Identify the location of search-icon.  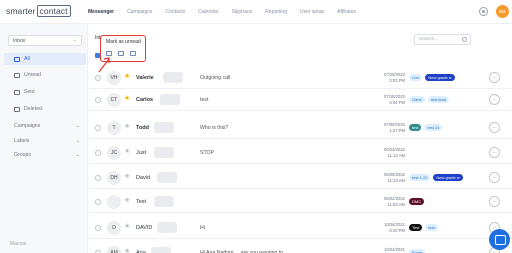
(464, 39).